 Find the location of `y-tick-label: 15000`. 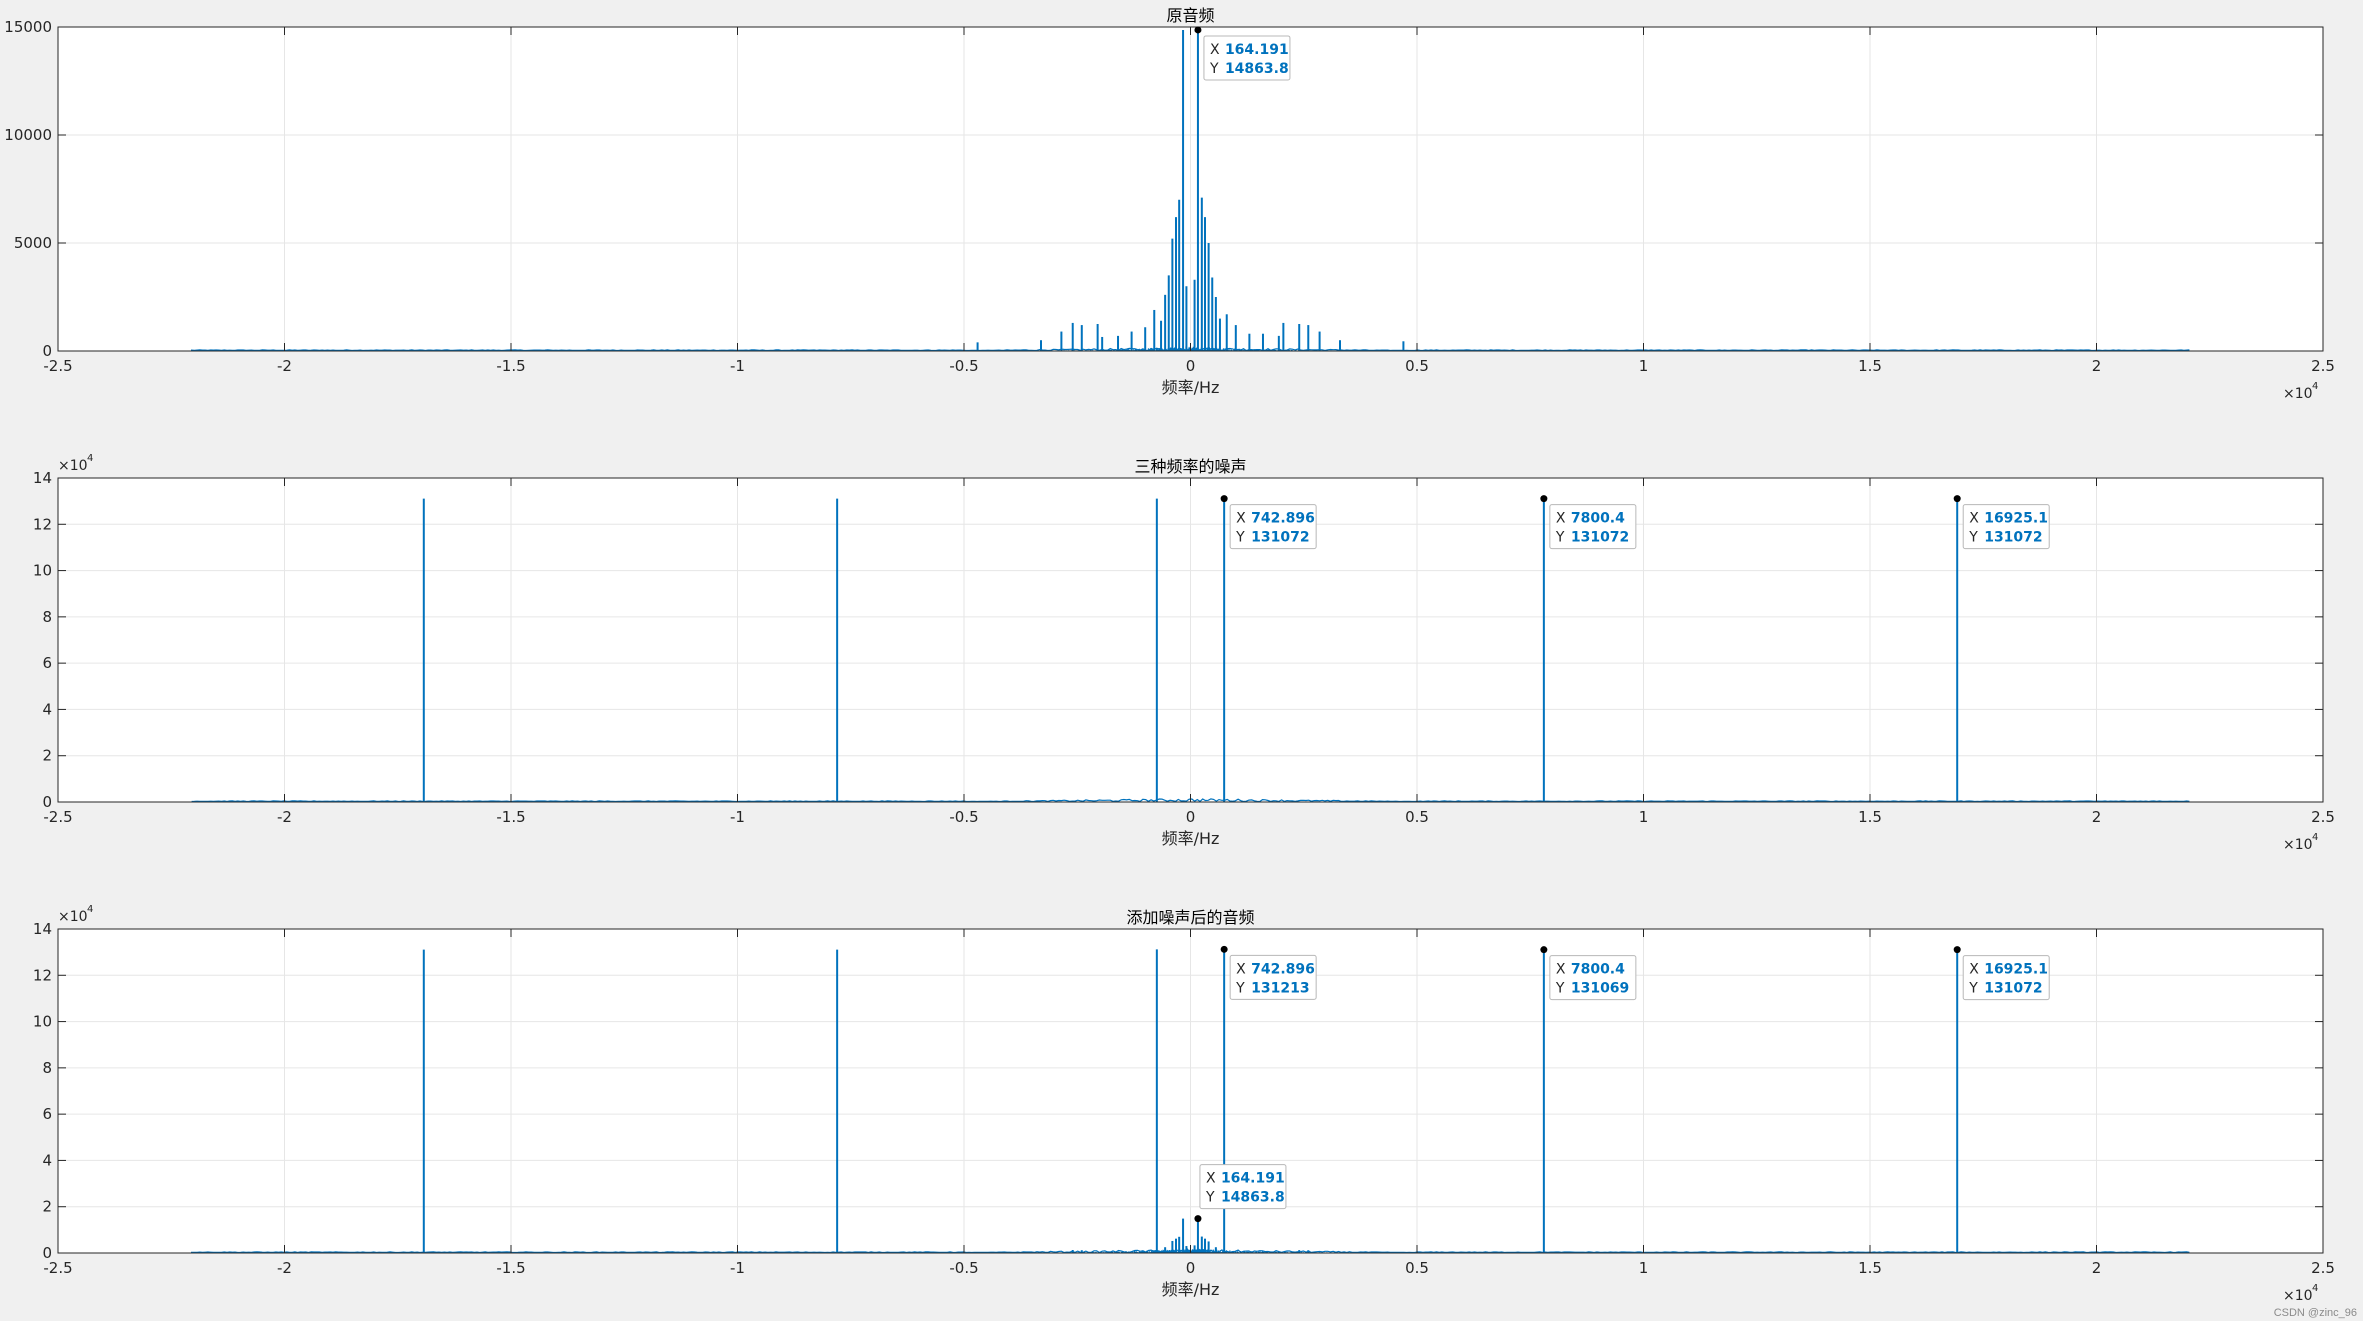

y-tick-label: 15000 is located at coordinates (28, 27).